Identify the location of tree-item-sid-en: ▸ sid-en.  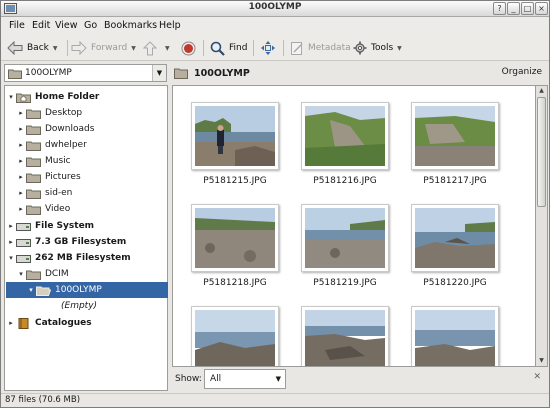
(44, 193).